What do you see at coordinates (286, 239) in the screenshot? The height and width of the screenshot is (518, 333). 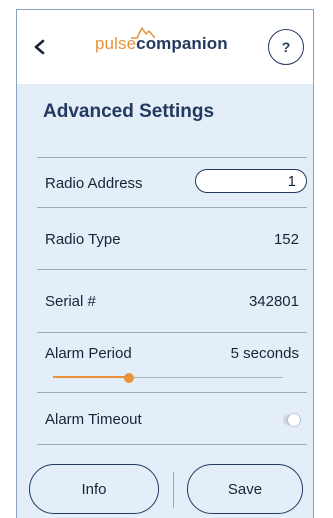 I see `radio-type-value: 152` at bounding box center [286, 239].